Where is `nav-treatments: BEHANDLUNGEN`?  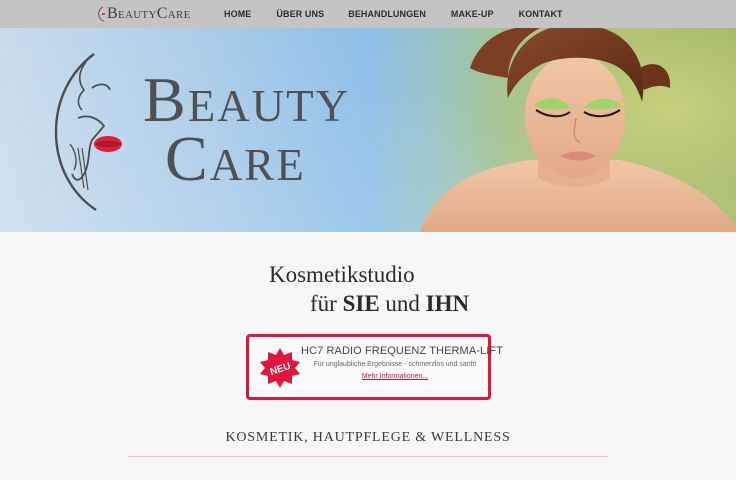 nav-treatments: BEHANDLUNGEN is located at coordinates (387, 14).